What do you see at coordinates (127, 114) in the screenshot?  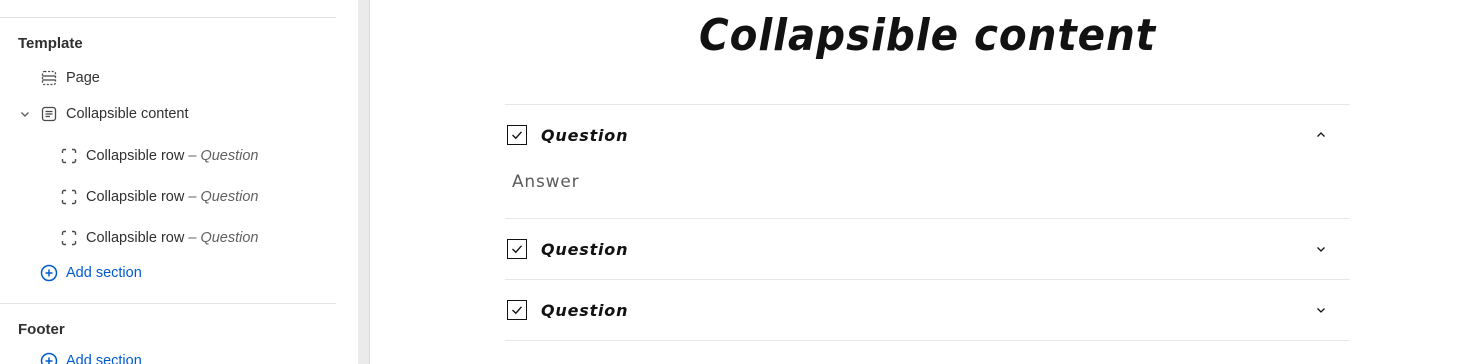 I see `sidebar-item-label: Collapsible content` at bounding box center [127, 114].